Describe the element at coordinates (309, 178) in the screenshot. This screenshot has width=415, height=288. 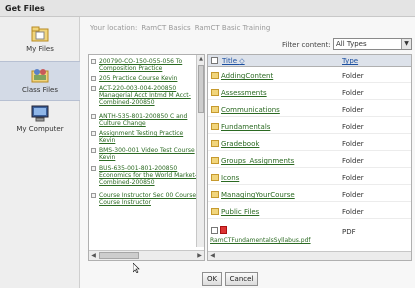
I see `table-row: Icons Folder` at that location.